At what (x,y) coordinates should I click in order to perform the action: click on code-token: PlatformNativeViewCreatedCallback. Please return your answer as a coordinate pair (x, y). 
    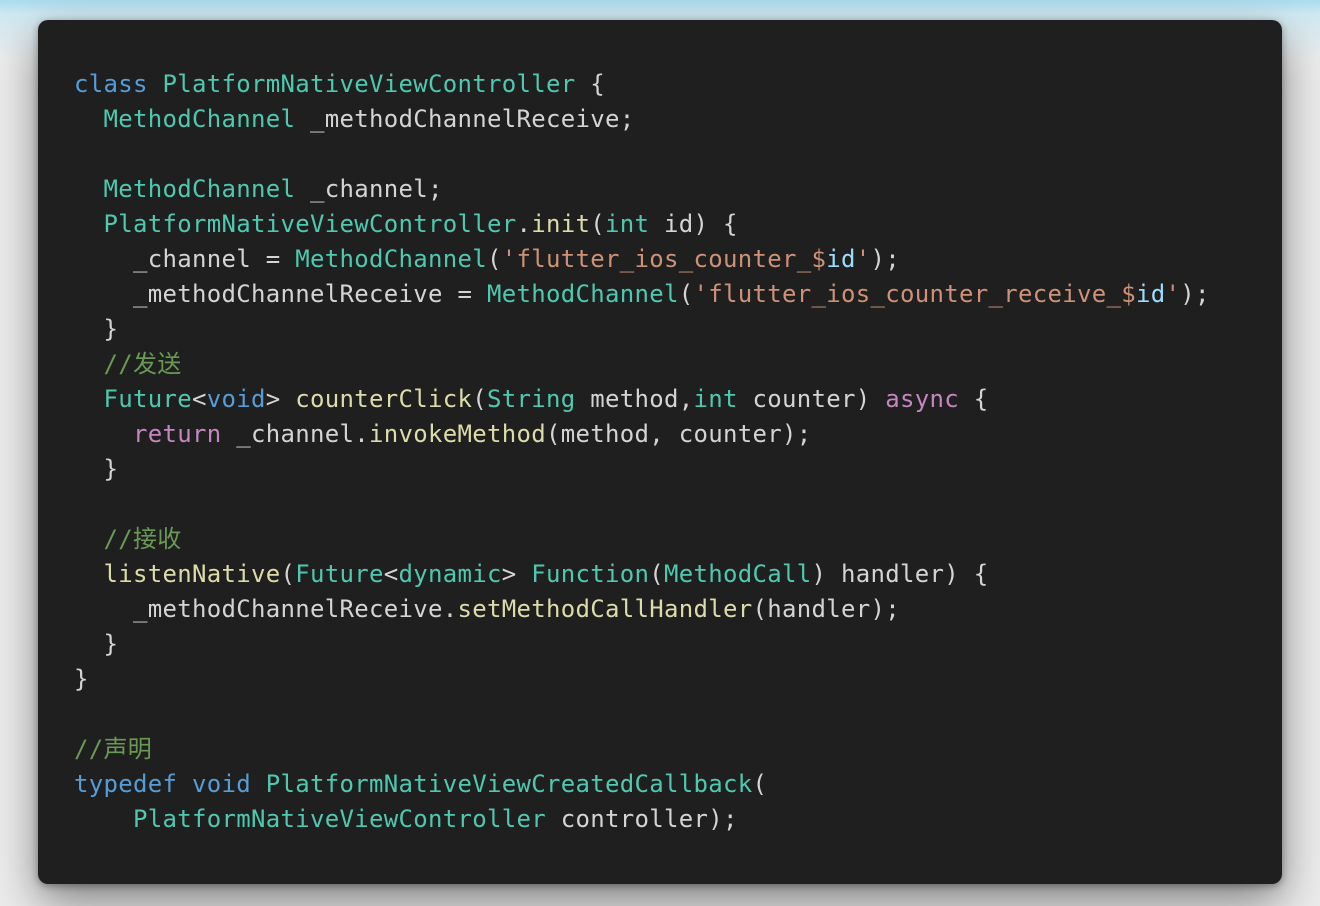
    Looking at the image, I should click on (509, 784).